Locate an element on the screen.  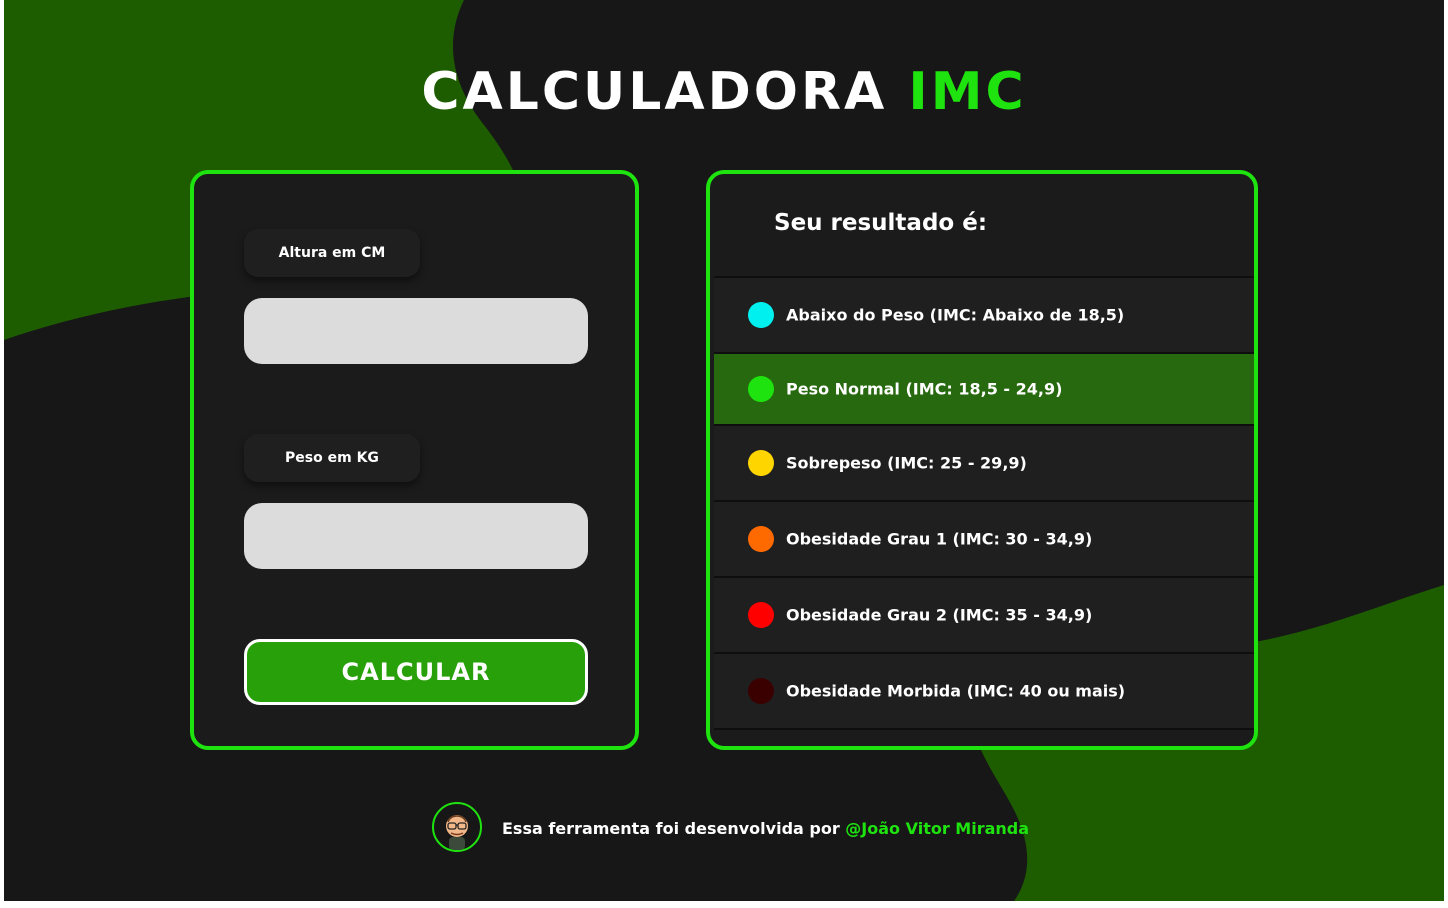
page-title: CALCULADORA IMC is located at coordinates (724, 92).